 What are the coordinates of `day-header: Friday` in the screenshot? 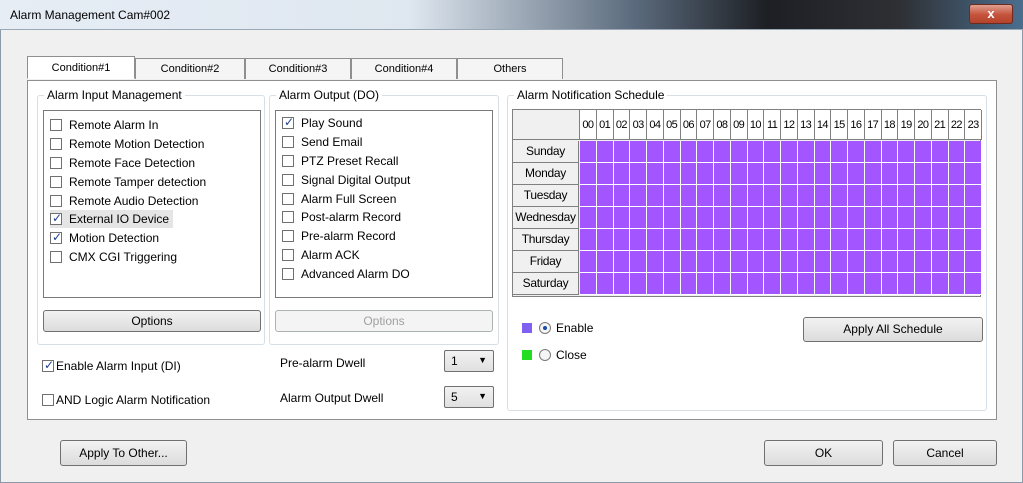 It's located at (546, 262).